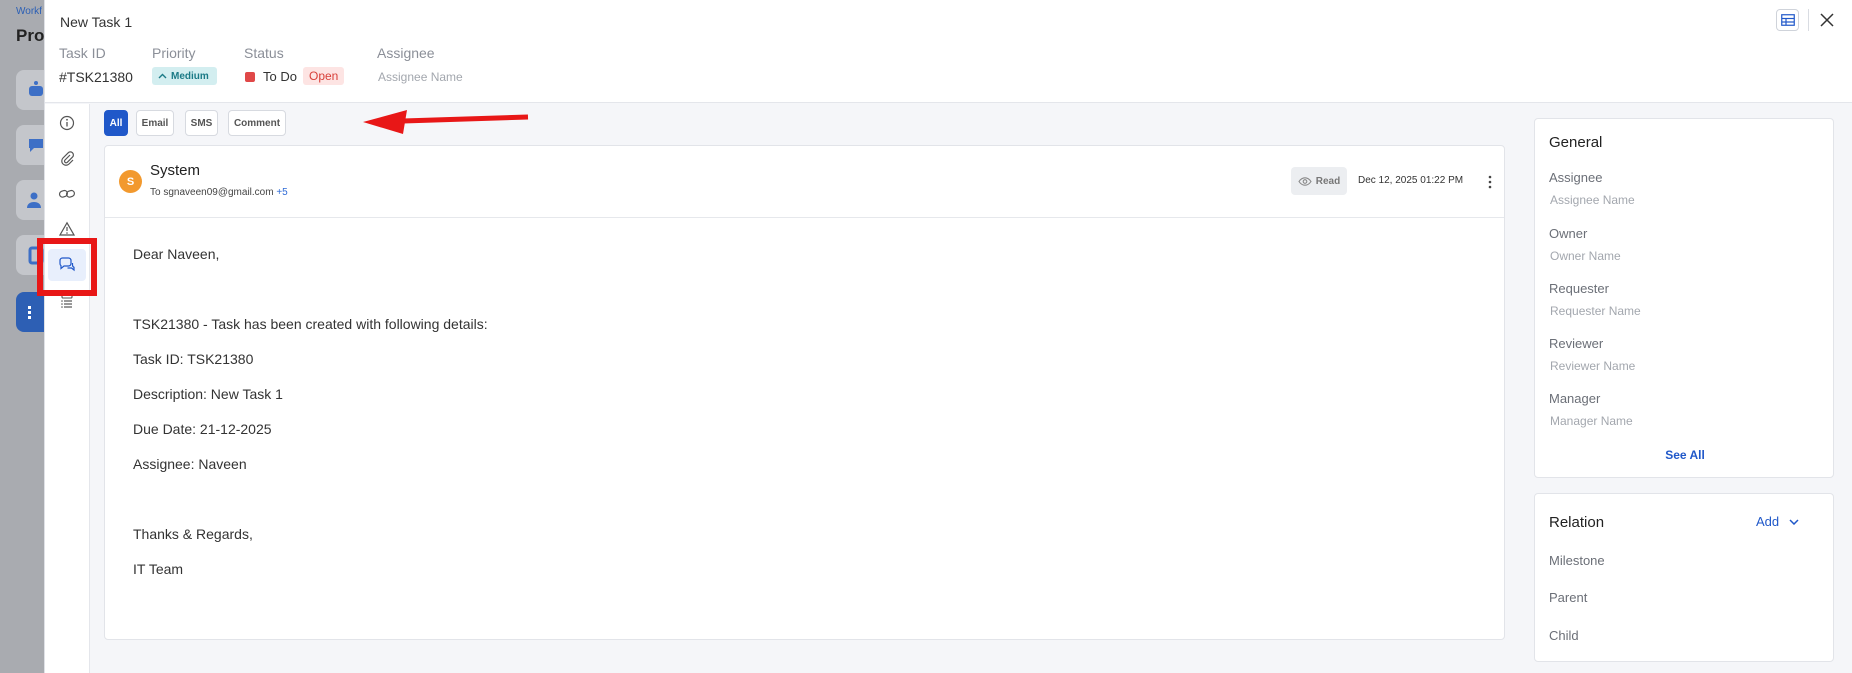 The width and height of the screenshot is (1852, 673). I want to click on chevron-up-icon, so click(162, 76).